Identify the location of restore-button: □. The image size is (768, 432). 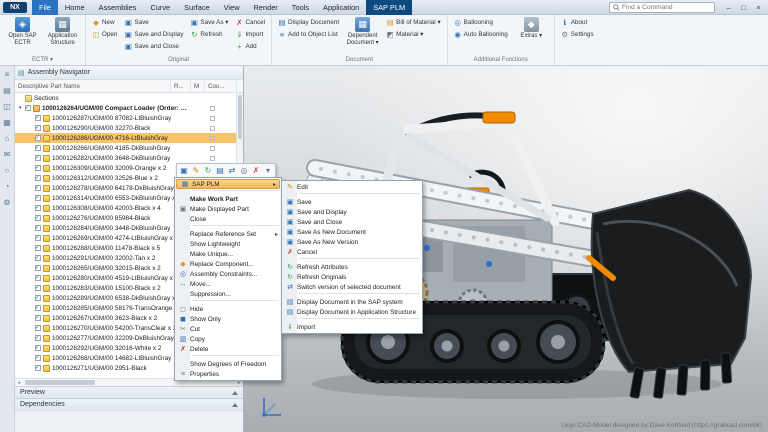
(743, 7).